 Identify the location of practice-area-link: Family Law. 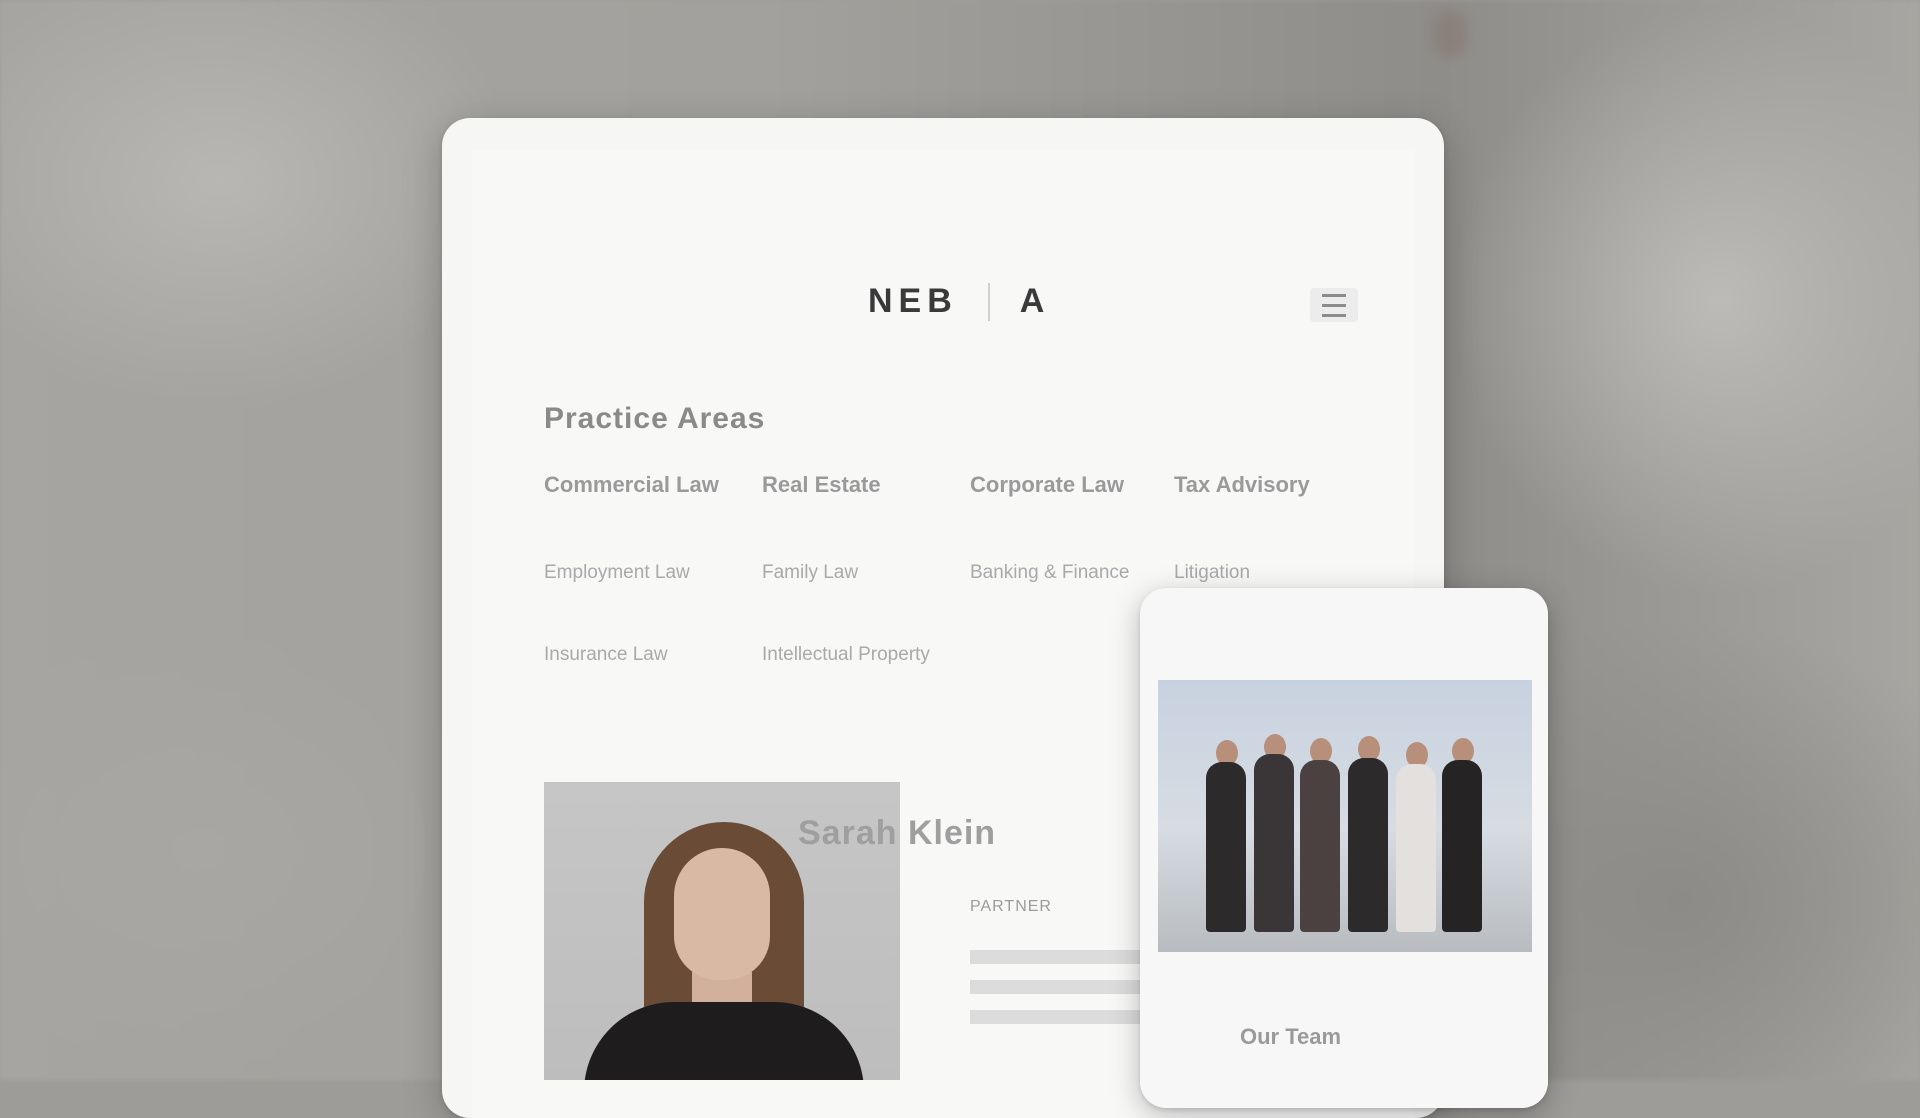
(857, 573).